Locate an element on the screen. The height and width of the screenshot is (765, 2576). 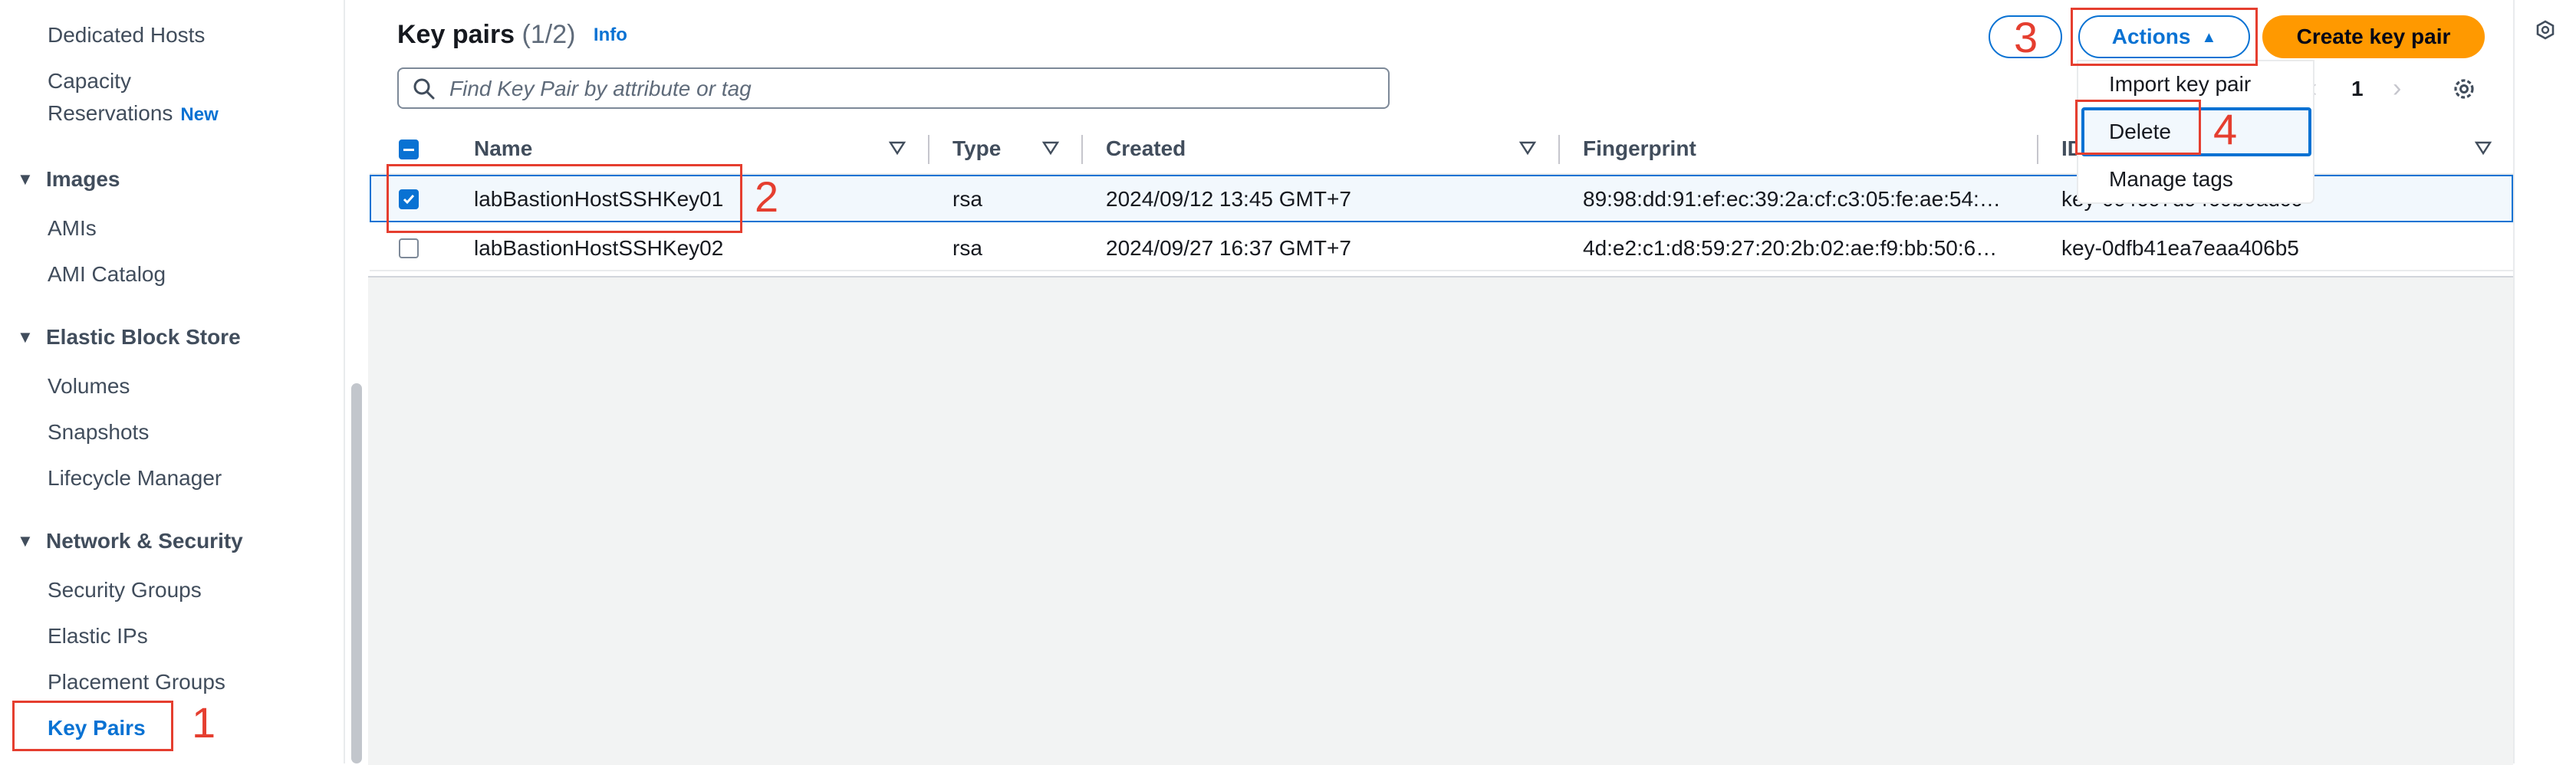
chevron-right-icon: › is located at coordinates (2397, 88).